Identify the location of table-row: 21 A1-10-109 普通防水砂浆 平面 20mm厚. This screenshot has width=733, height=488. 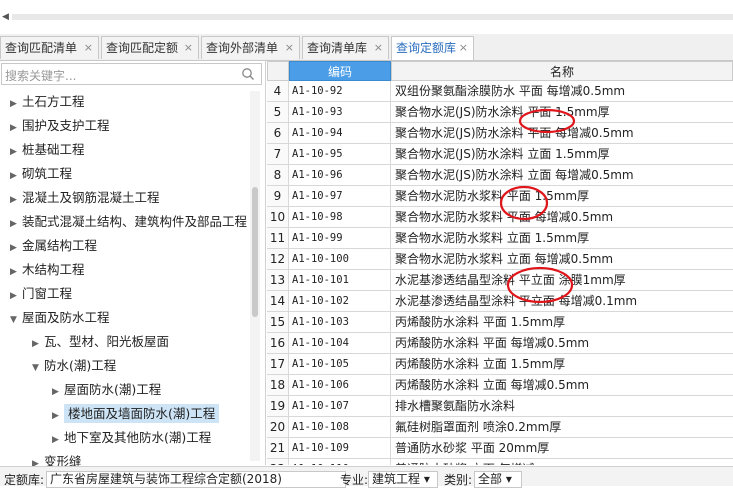
(500, 448).